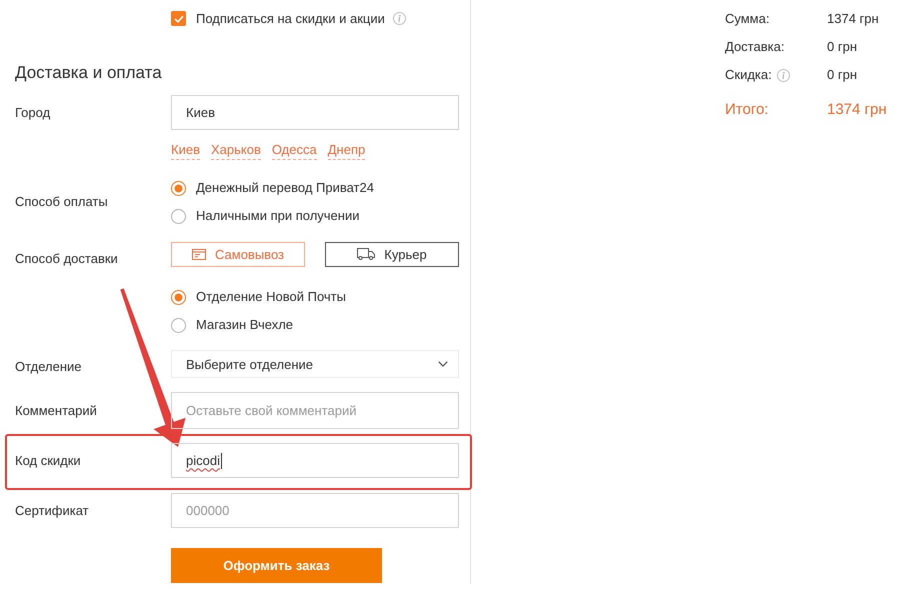 This screenshot has height=613, width=900. Describe the element at coordinates (88, 73) in the screenshot. I see `section-heading: Доставка и оплата` at that location.